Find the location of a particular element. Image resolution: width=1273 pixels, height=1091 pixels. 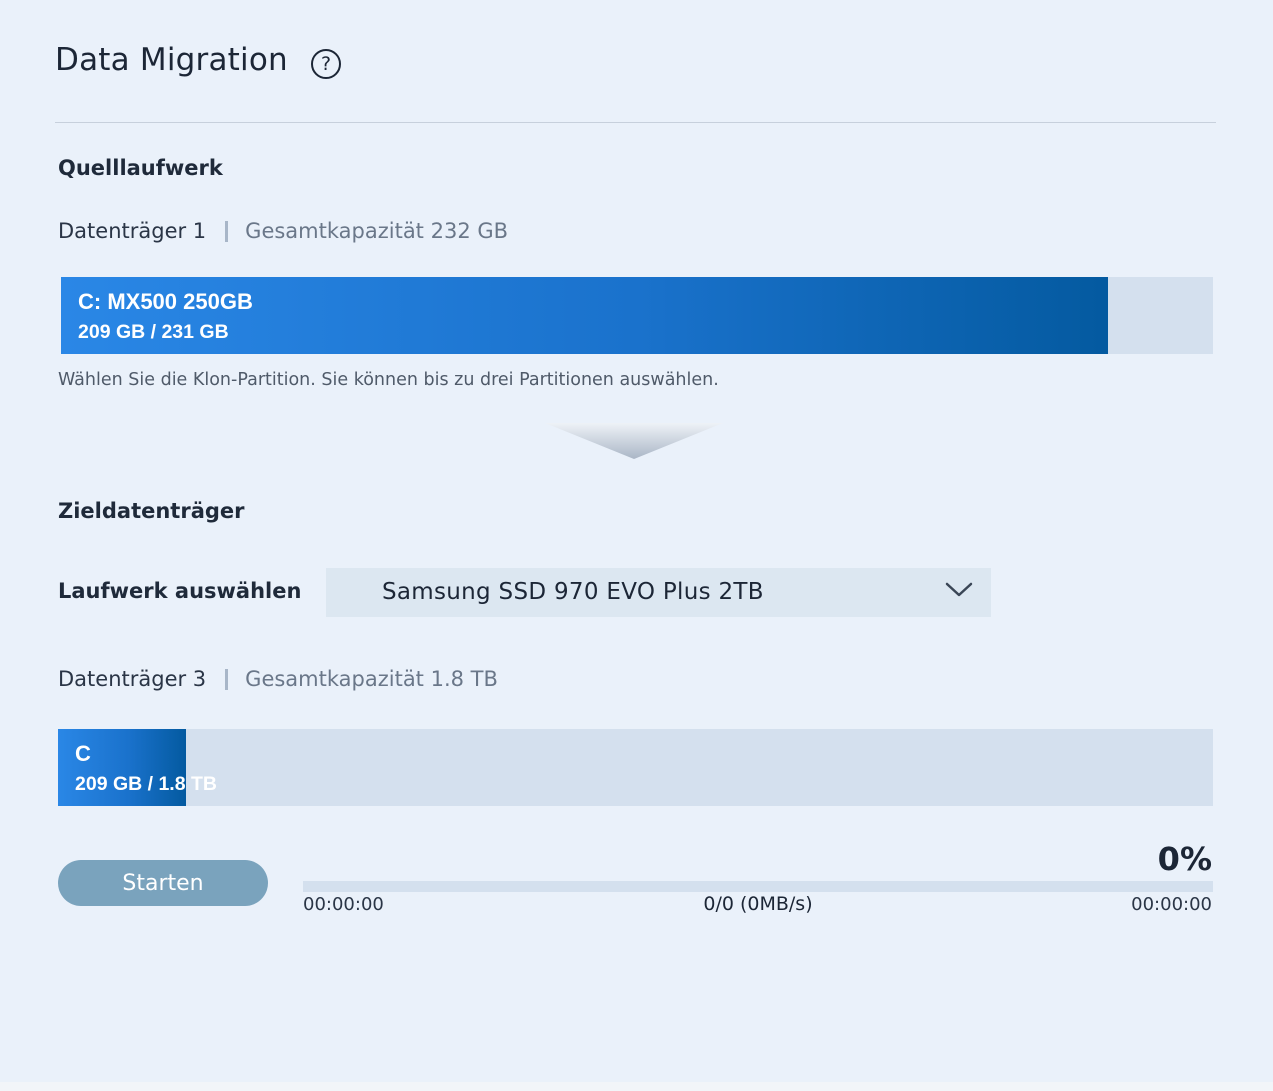

target-partition-name: C is located at coordinates (83, 753).